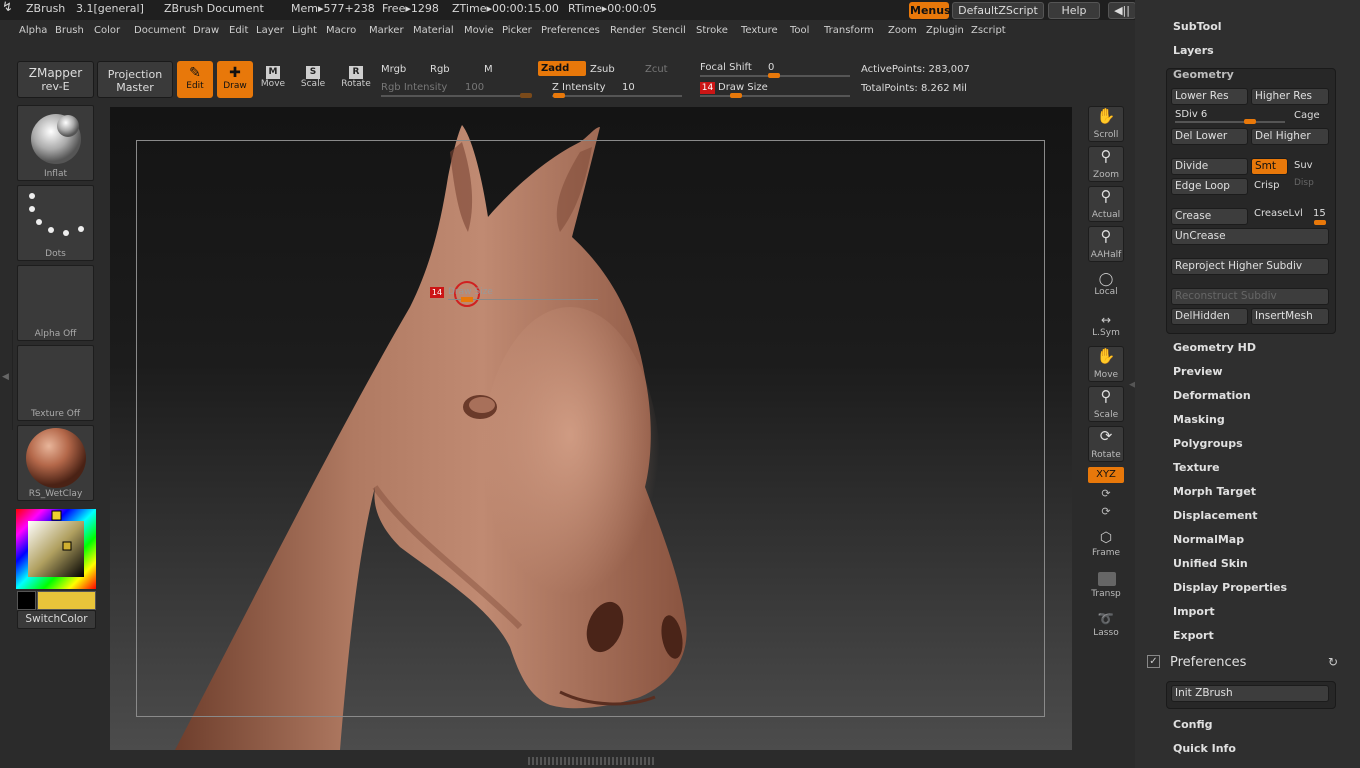 The image size is (1360, 768). I want to click on del-lower-button: Del Lower, so click(1209, 136).